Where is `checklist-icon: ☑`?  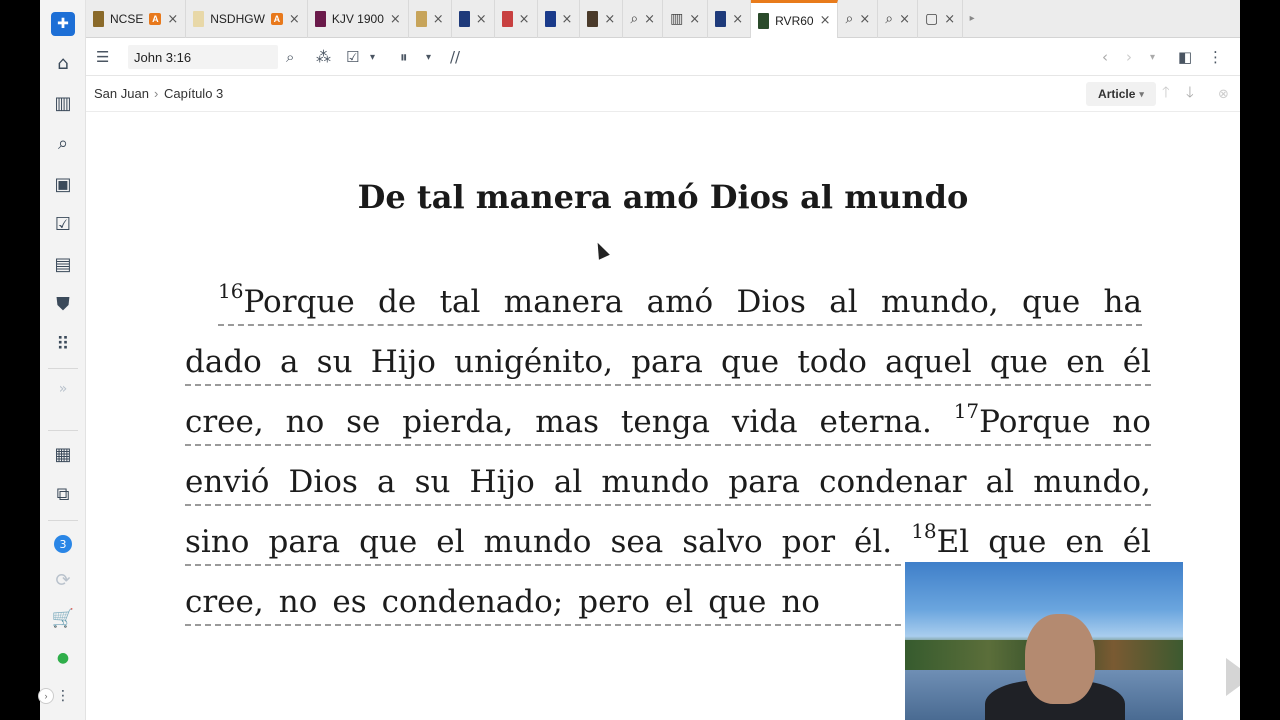
checklist-icon: ☑ is located at coordinates (63, 224).